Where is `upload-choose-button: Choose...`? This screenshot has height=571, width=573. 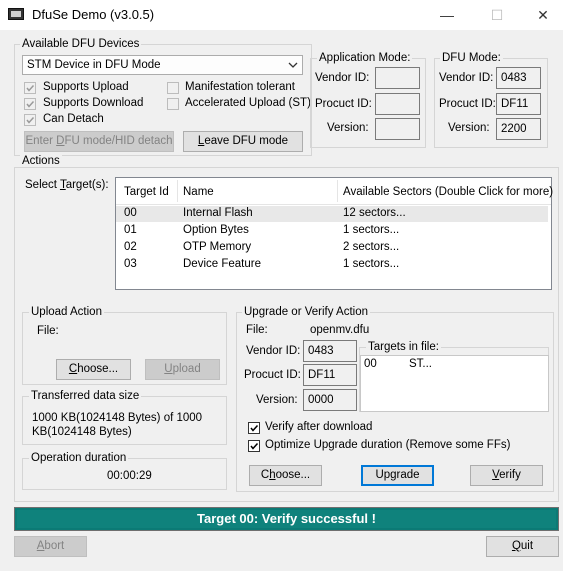 upload-choose-button: Choose... is located at coordinates (93, 369).